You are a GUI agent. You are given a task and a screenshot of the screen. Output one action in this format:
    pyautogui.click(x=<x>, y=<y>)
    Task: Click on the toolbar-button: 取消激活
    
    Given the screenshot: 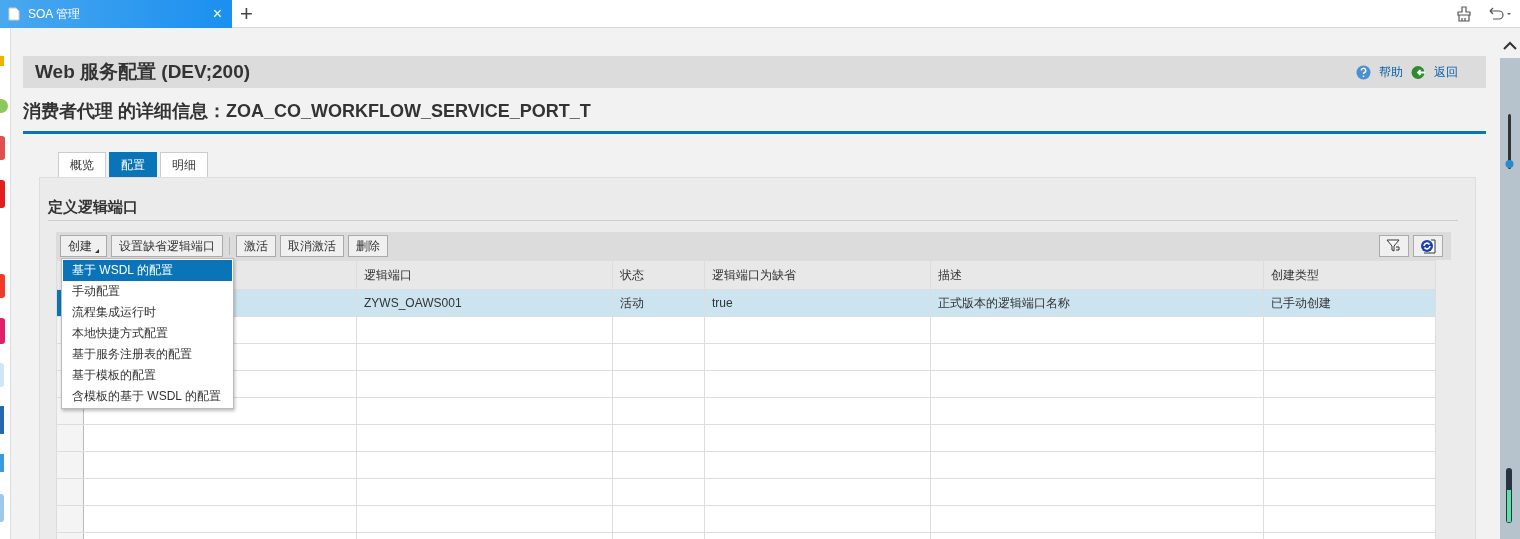 What is the action you would take?
    pyautogui.click(x=312, y=245)
    